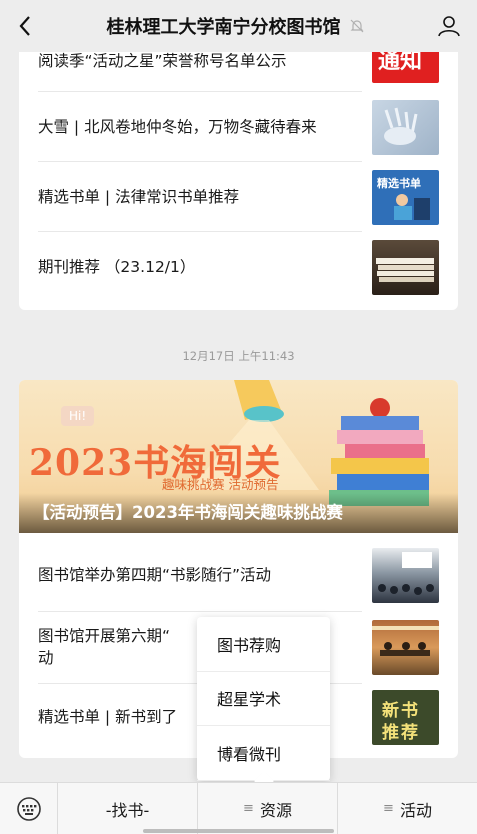 The height and width of the screenshot is (834, 477). What do you see at coordinates (78, 416) in the screenshot?
I see `banner-hi-tag: Hi!` at bounding box center [78, 416].